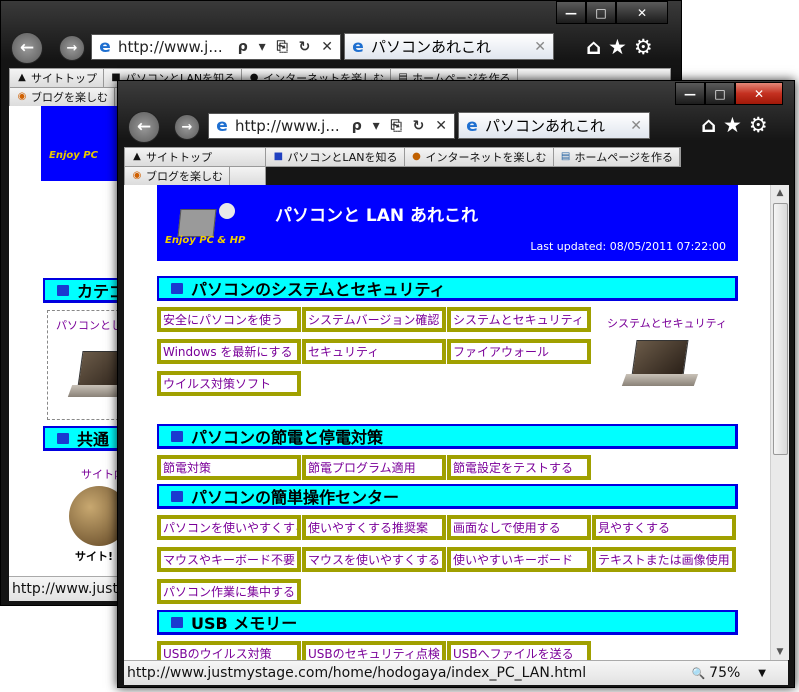 The width and height of the screenshot is (799, 692). I want to click on minimize-button: —, so click(690, 93).